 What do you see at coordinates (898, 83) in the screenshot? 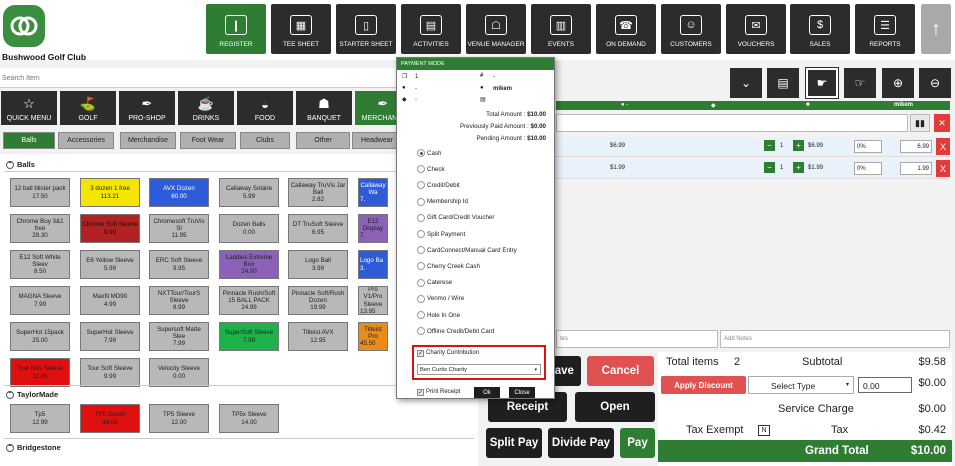
I see `add-button: ⊕` at bounding box center [898, 83].